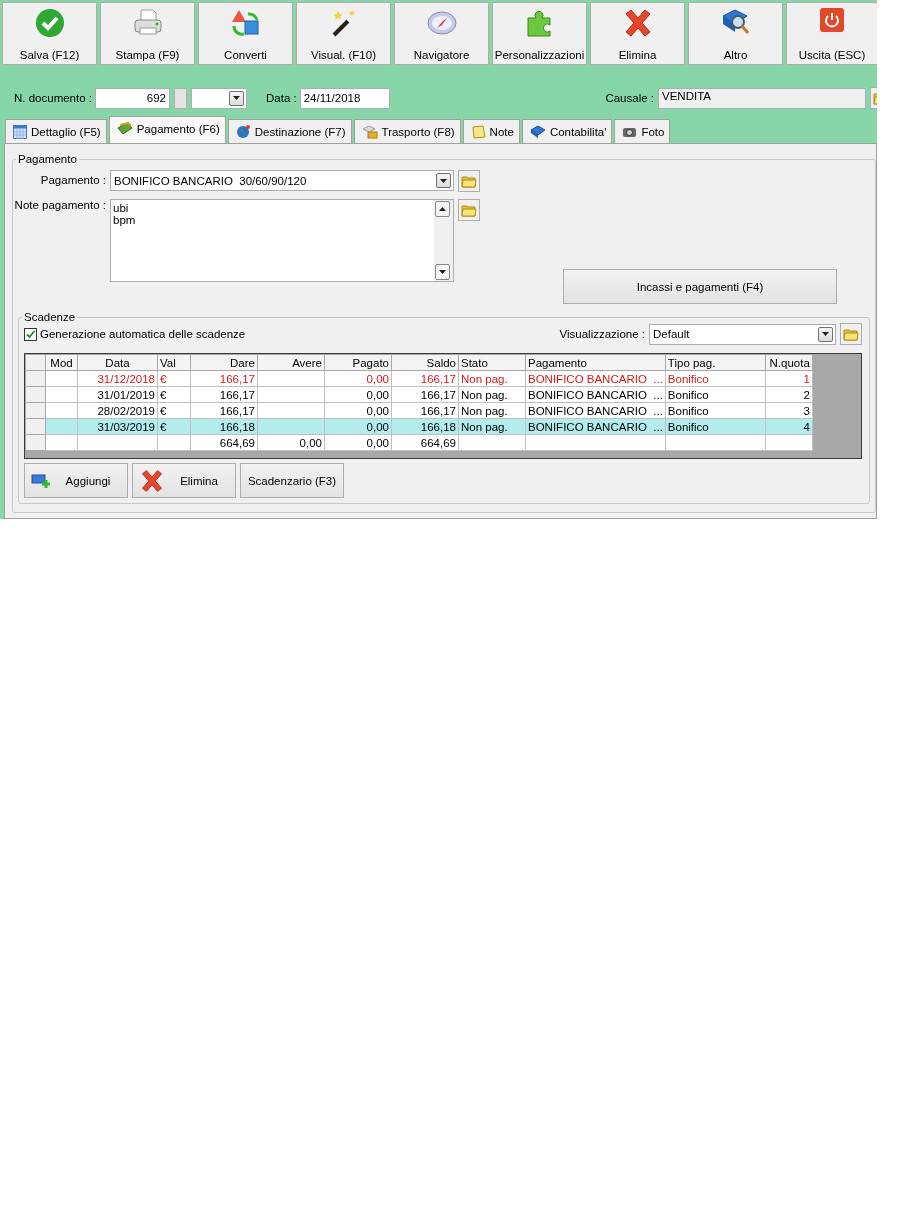 Image resolution: width=908 pixels, height=1210 pixels. Describe the element at coordinates (147, 33) in the screenshot. I see `toolbar-button: Stampa (F9)` at that location.